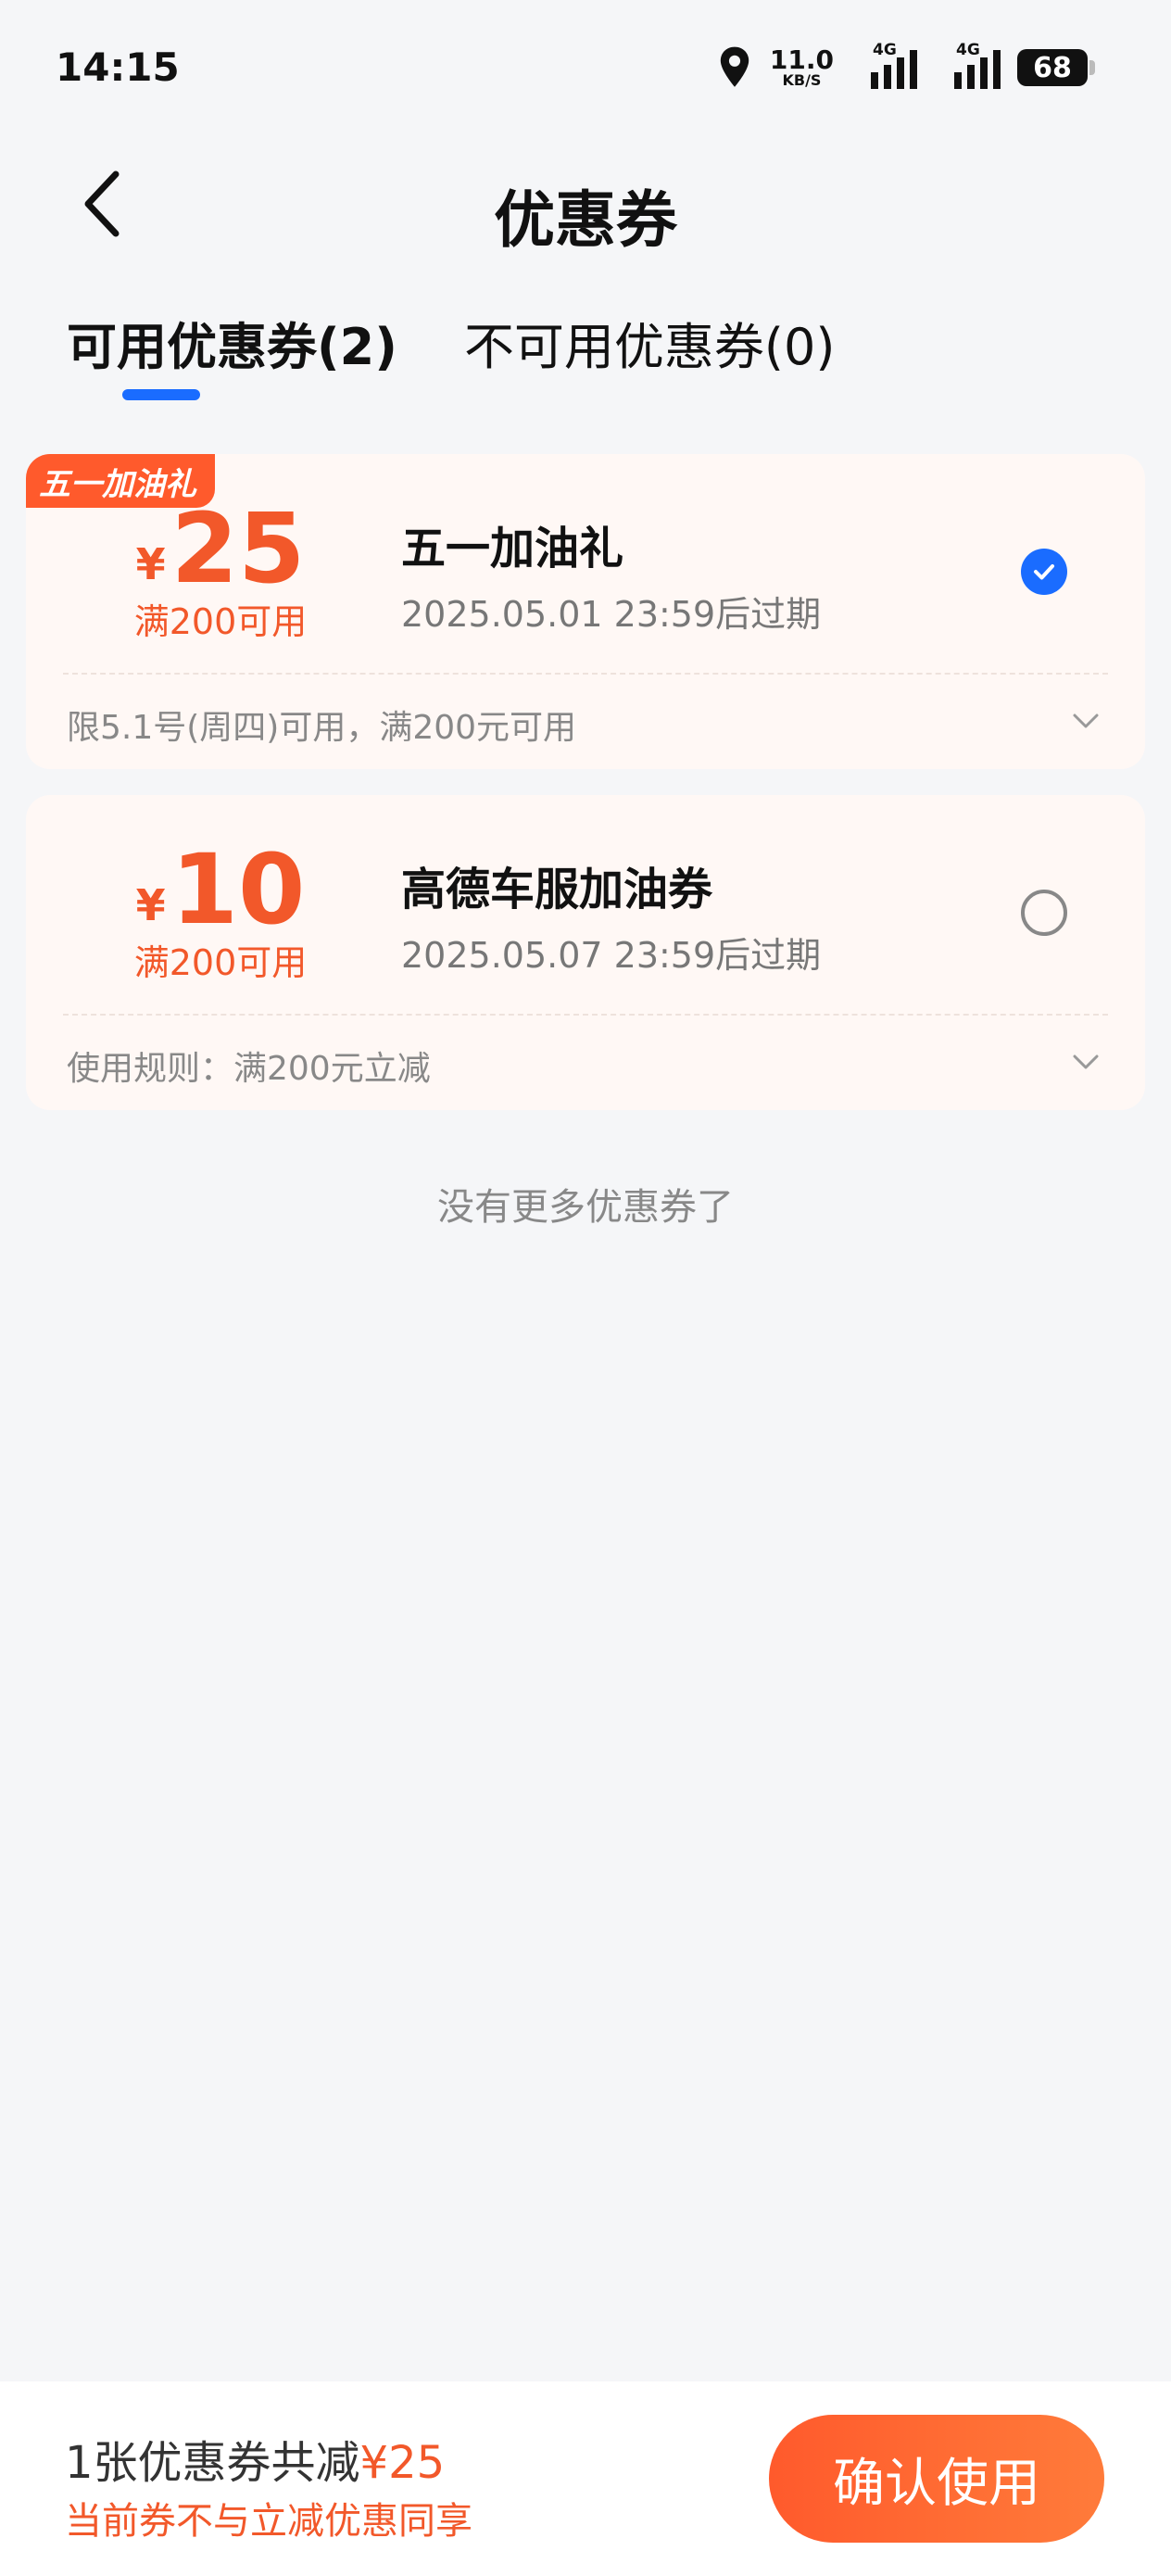  Describe the element at coordinates (585, 69) in the screenshot. I see `status-bar: 14:15 11.0 KB/S 4G 4G 68` at that location.